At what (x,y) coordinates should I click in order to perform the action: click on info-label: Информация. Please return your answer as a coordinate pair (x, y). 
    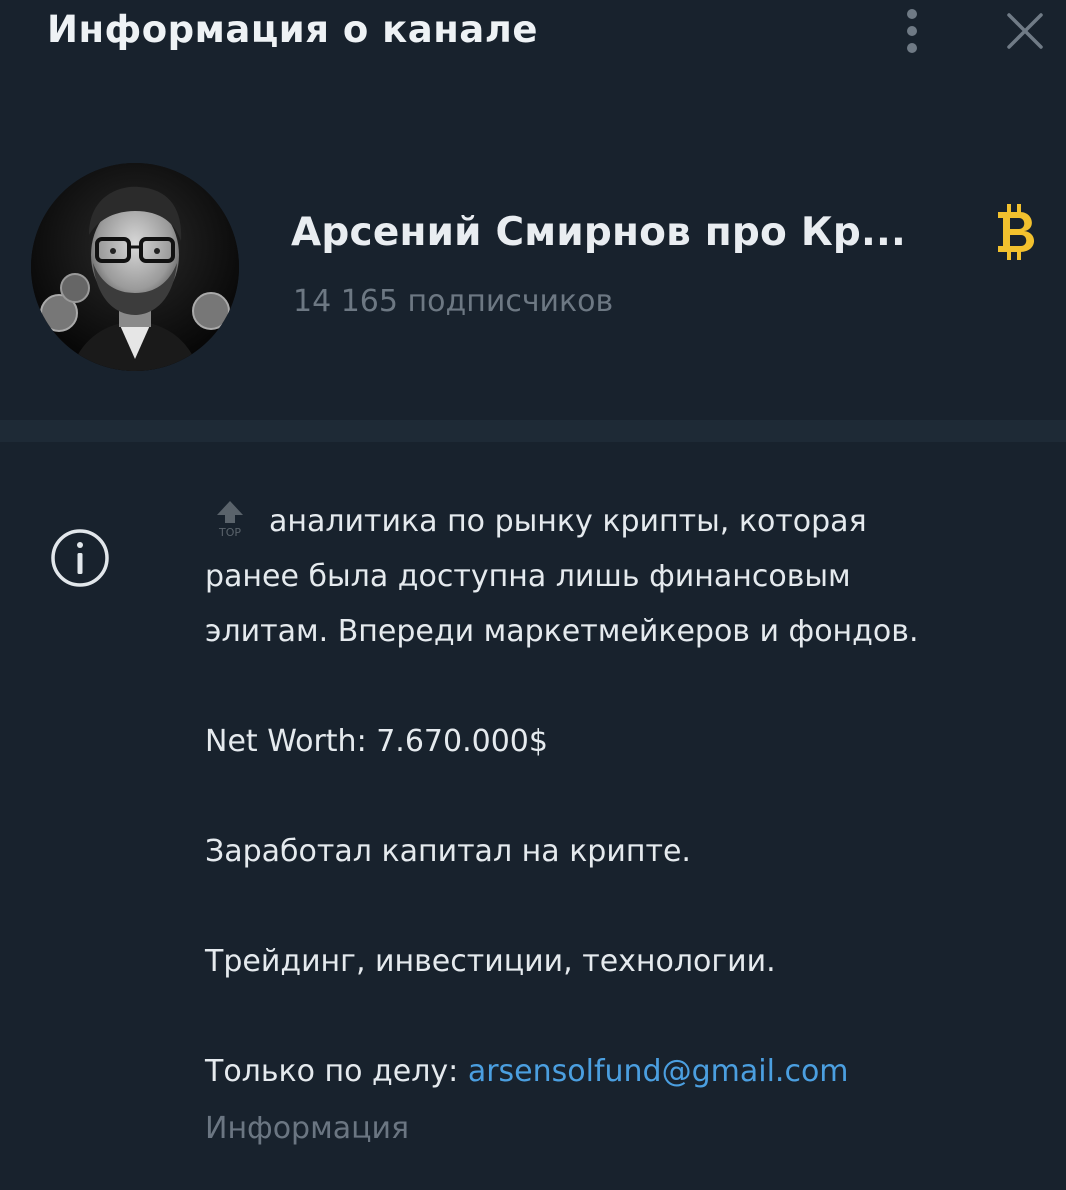
    Looking at the image, I should click on (307, 1128).